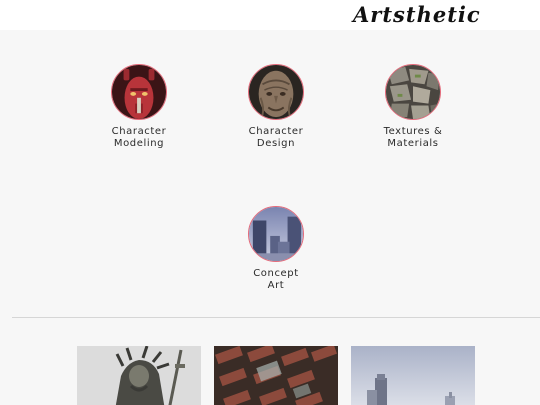  I want to click on red-demon-head-thumbnail, so click(139, 92).